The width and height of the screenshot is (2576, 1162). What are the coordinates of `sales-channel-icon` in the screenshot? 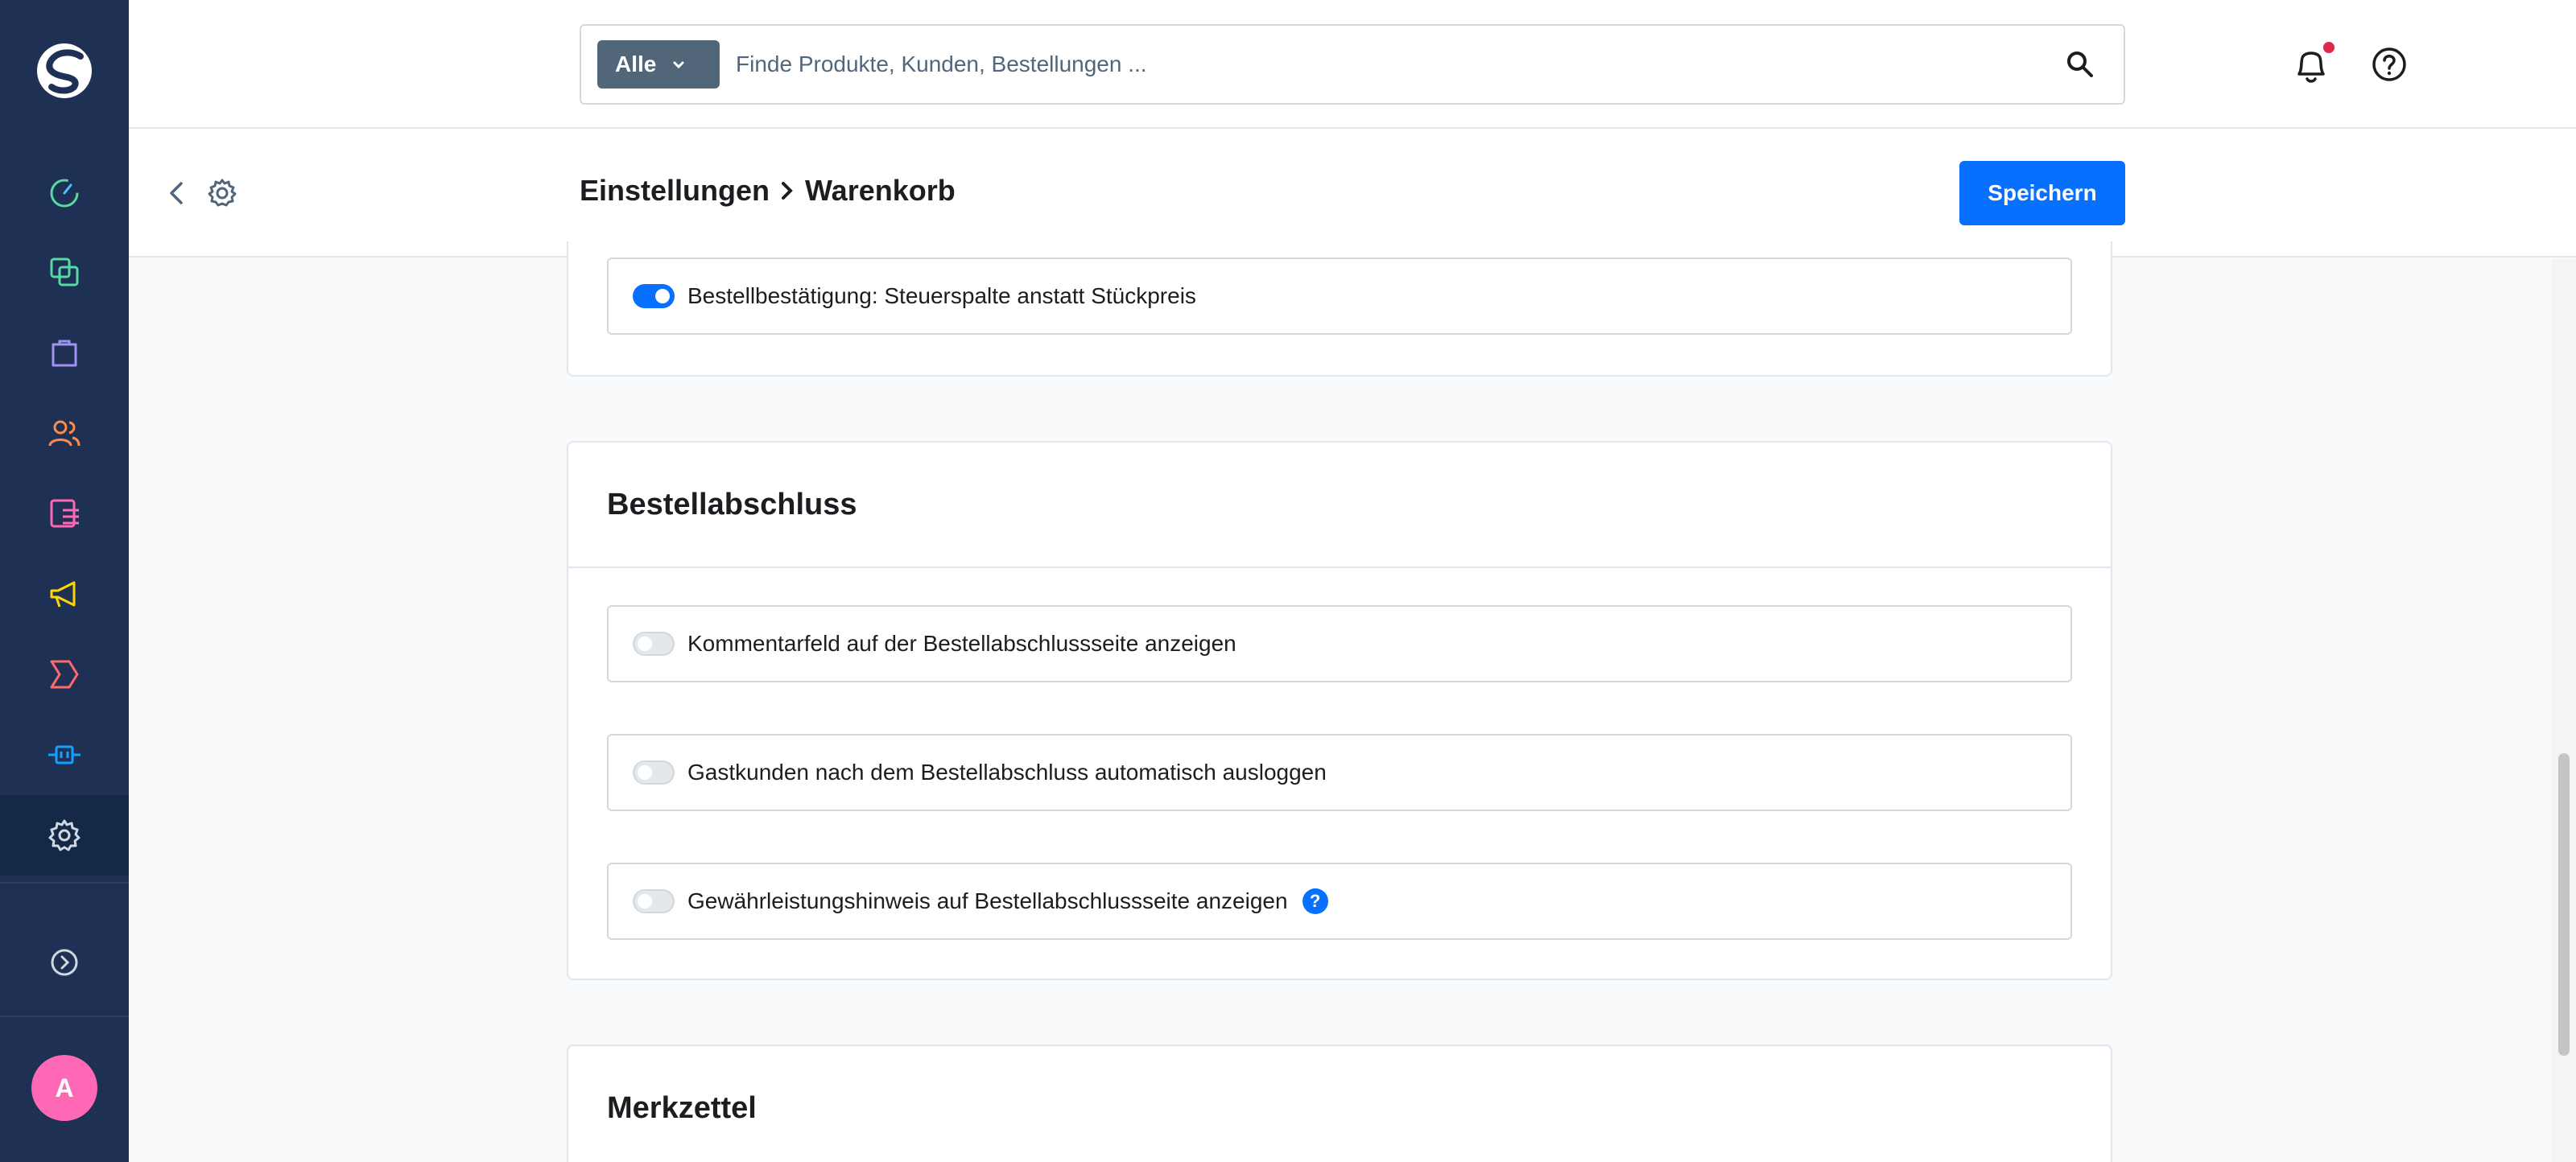 It's located at (64, 674).